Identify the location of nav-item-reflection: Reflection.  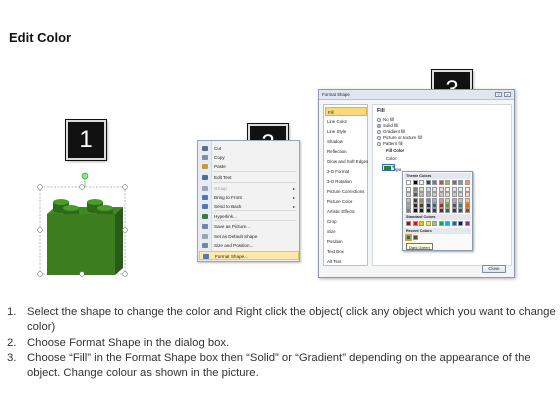
(346, 151).